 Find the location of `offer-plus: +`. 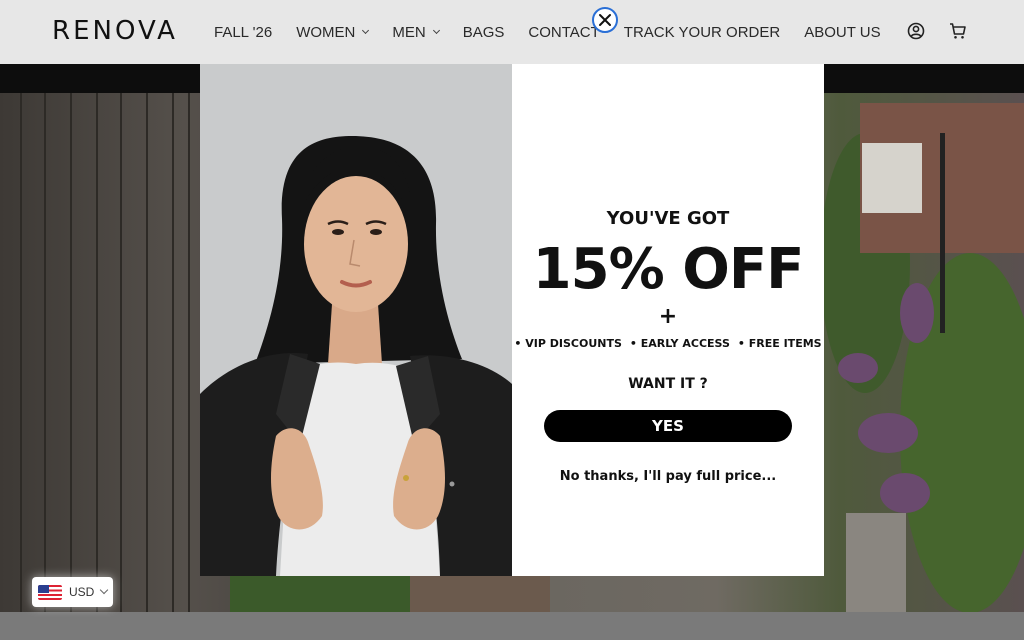

offer-plus: + is located at coordinates (668, 316).